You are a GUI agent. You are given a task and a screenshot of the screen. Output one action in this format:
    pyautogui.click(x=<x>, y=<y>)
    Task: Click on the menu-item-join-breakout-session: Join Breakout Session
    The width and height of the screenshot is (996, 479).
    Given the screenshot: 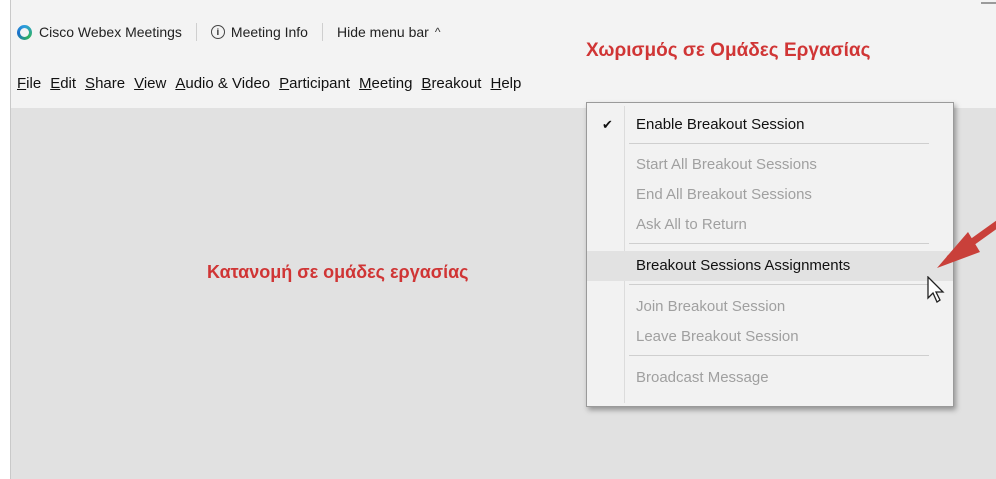 What is the action you would take?
    pyautogui.click(x=770, y=307)
    